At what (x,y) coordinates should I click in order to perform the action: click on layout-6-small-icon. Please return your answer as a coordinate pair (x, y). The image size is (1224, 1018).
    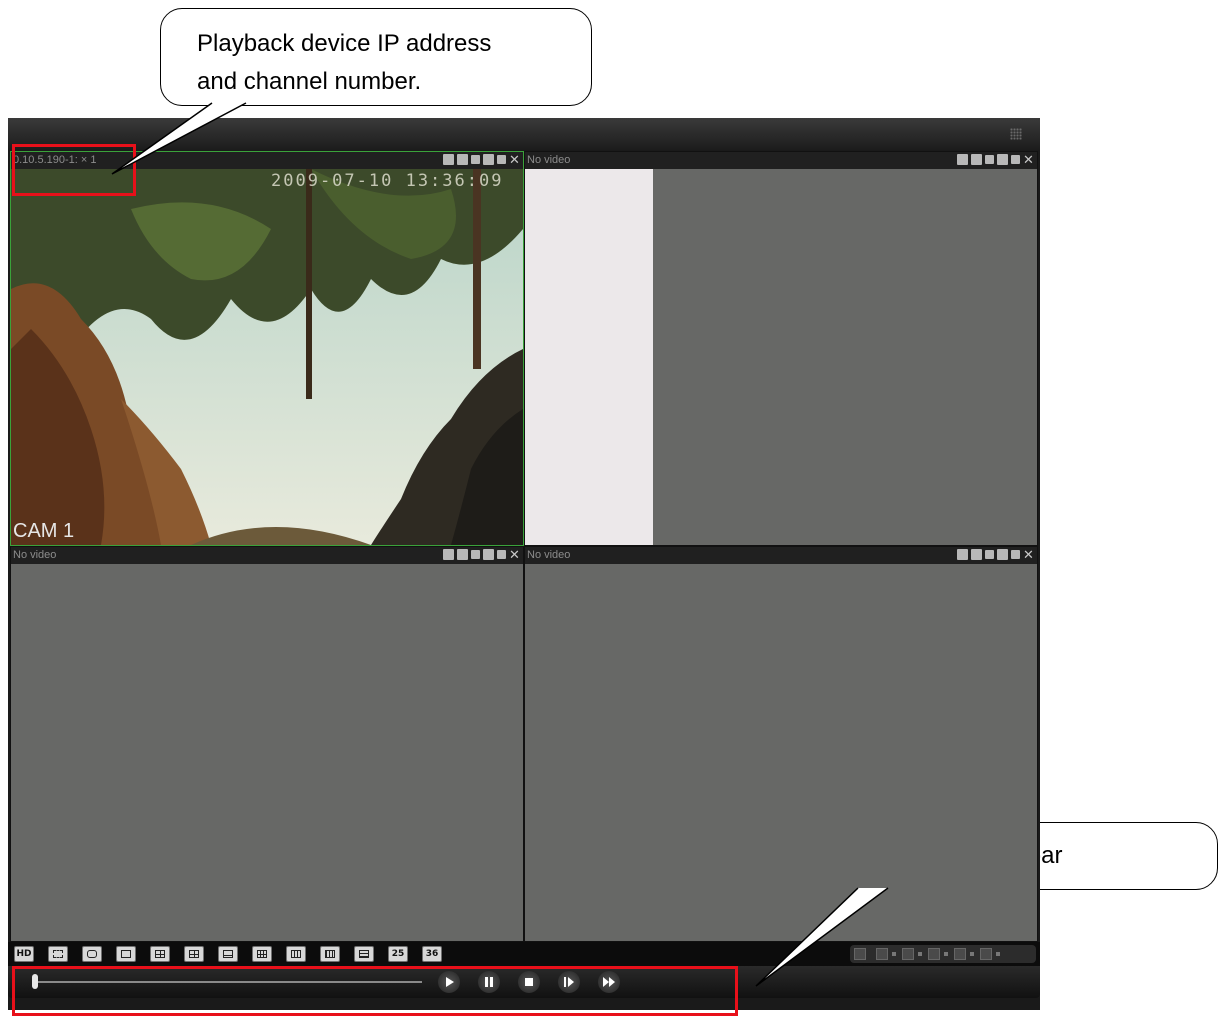
    Looking at the image, I should click on (934, 954).